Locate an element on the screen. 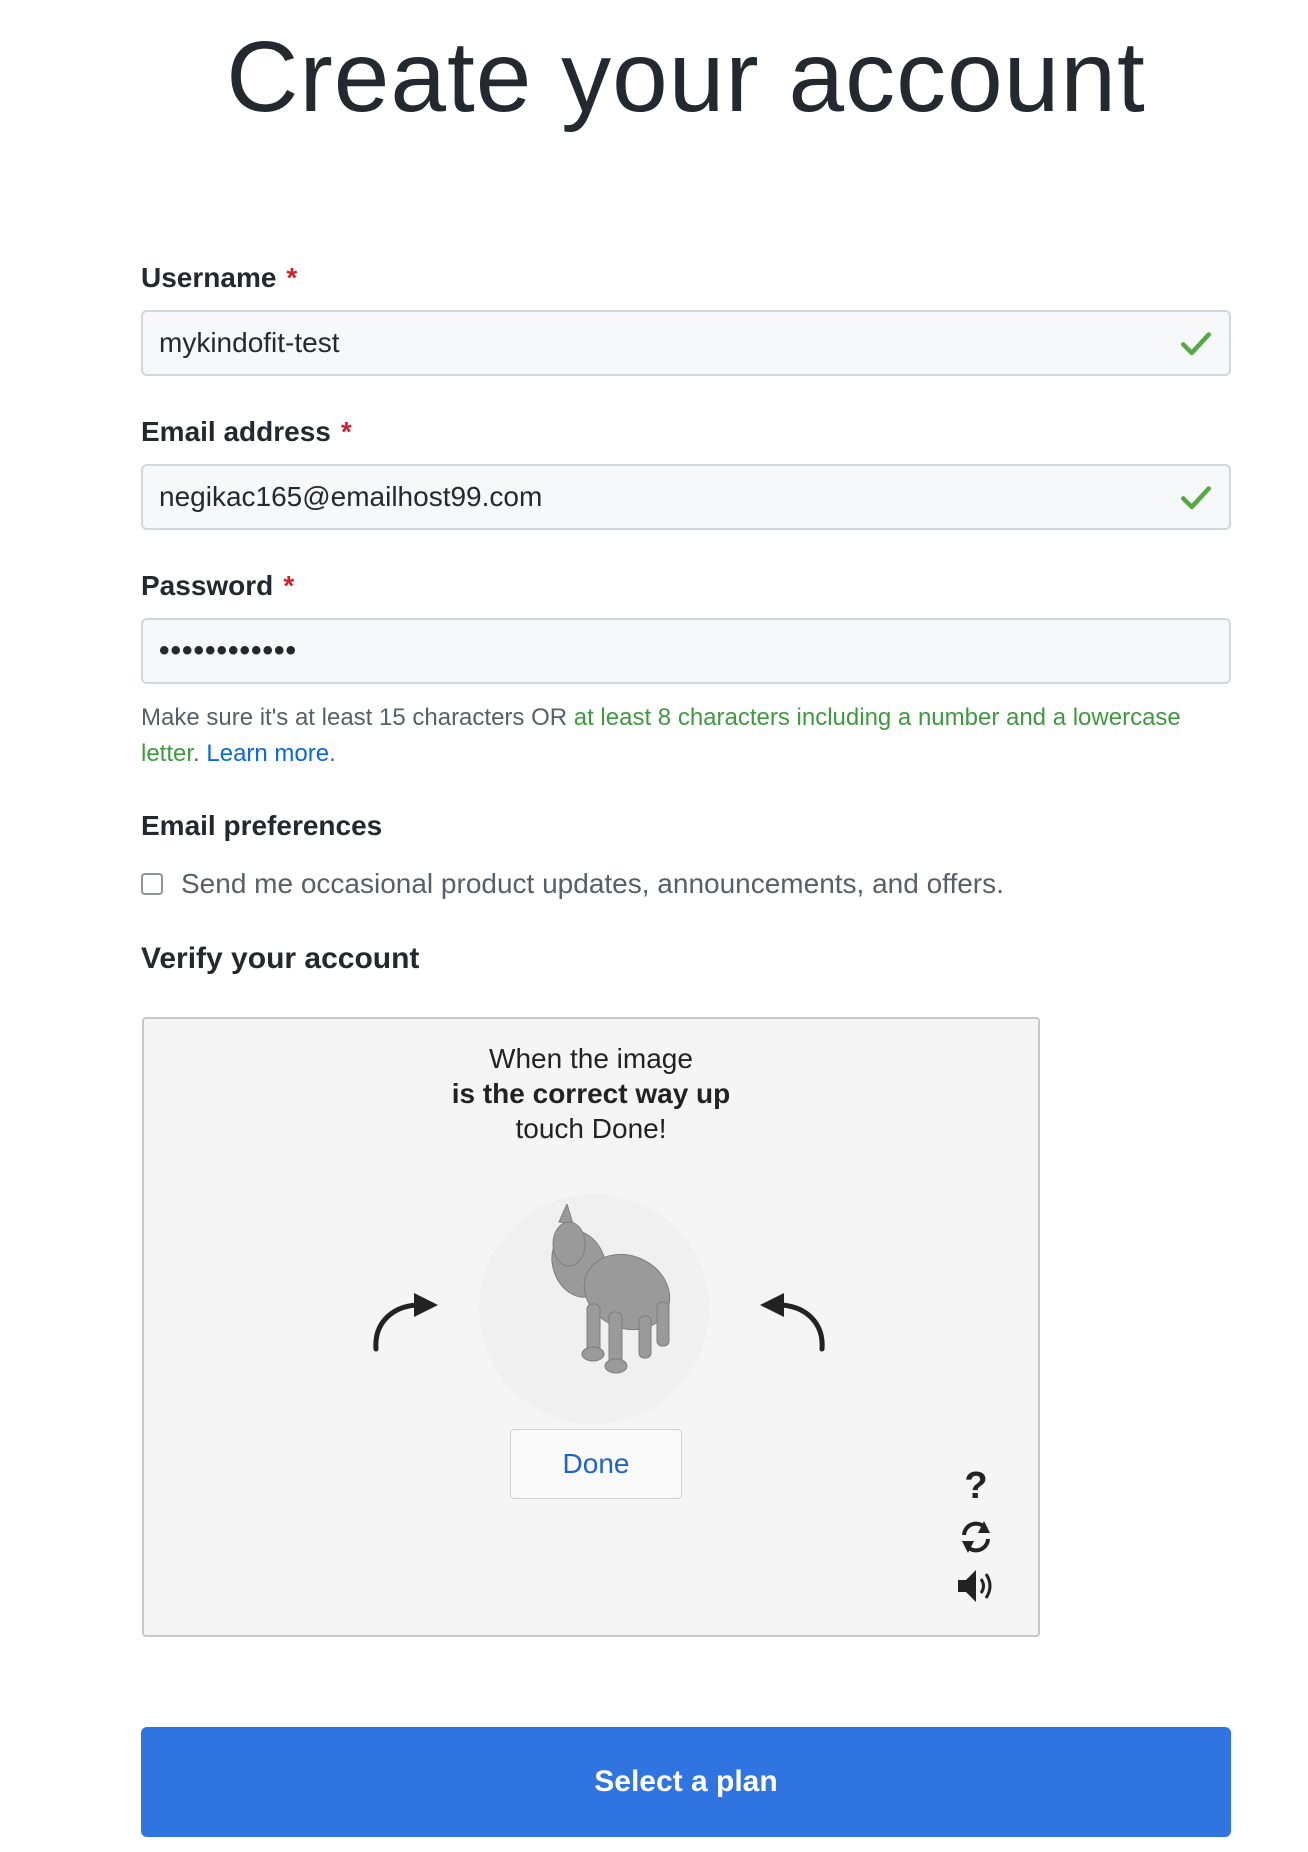 This screenshot has width=1308, height=1852. done-button: Done is located at coordinates (596, 1464).